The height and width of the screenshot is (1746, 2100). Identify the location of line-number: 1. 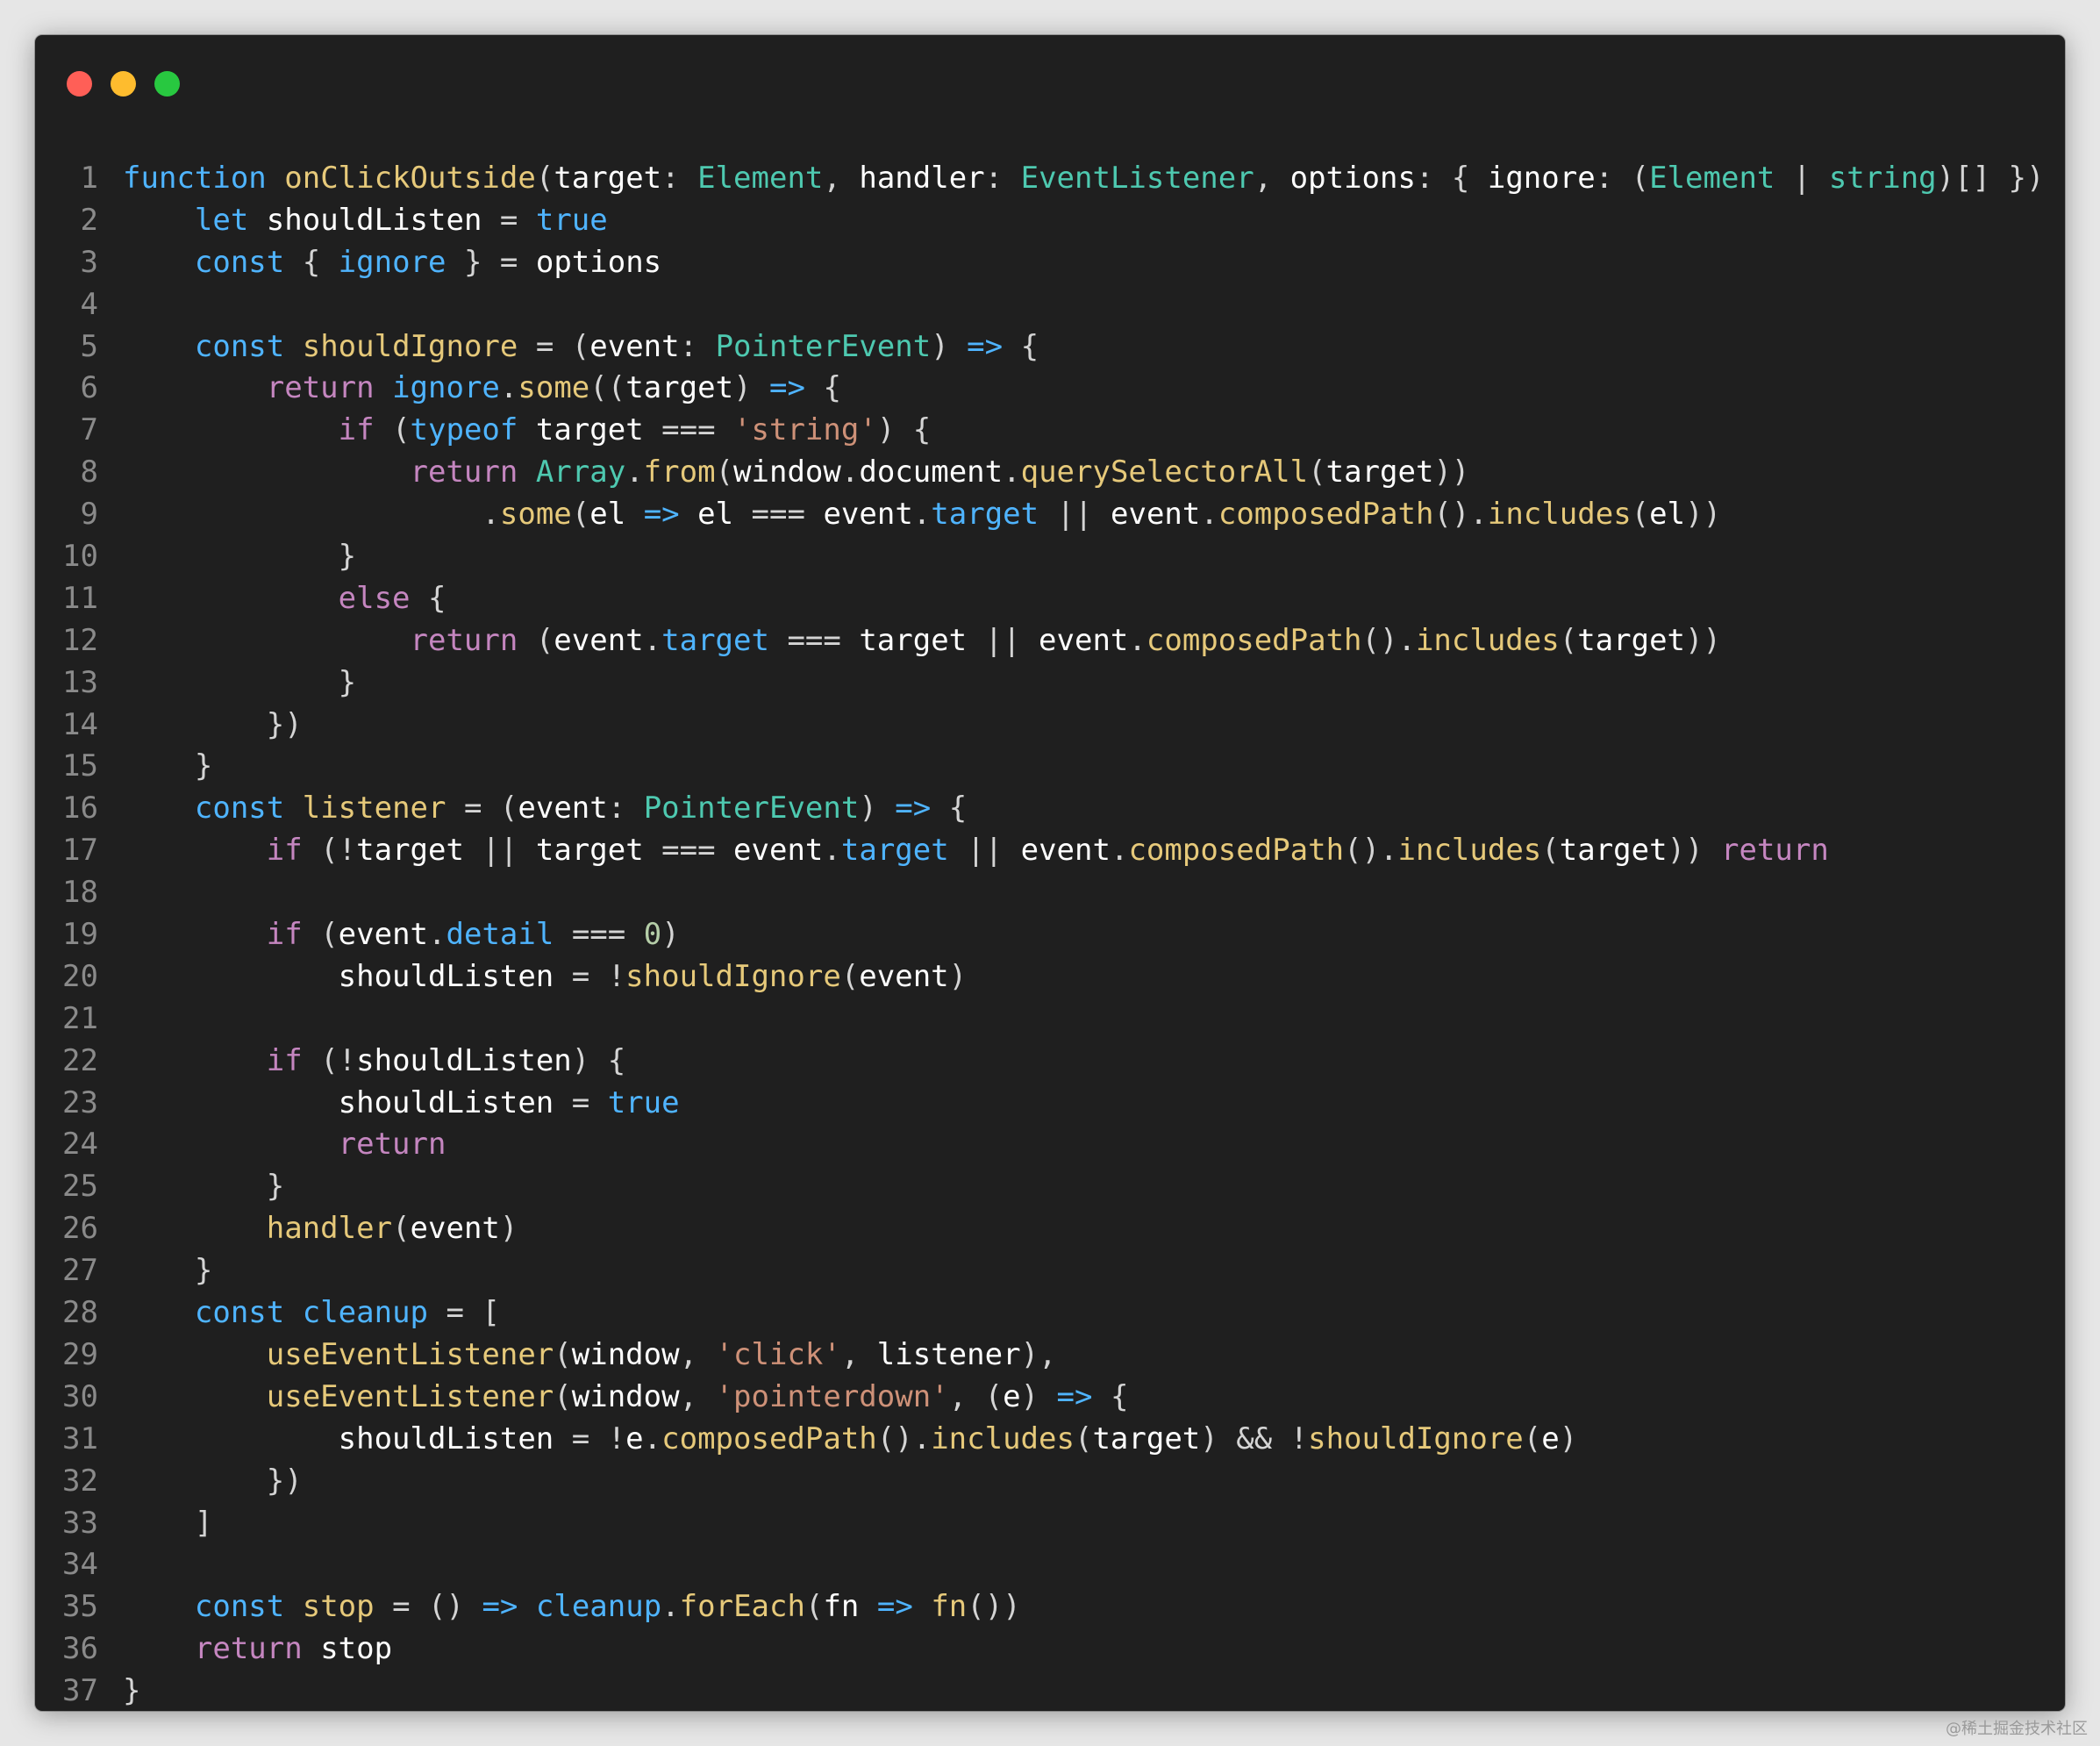
(89, 178).